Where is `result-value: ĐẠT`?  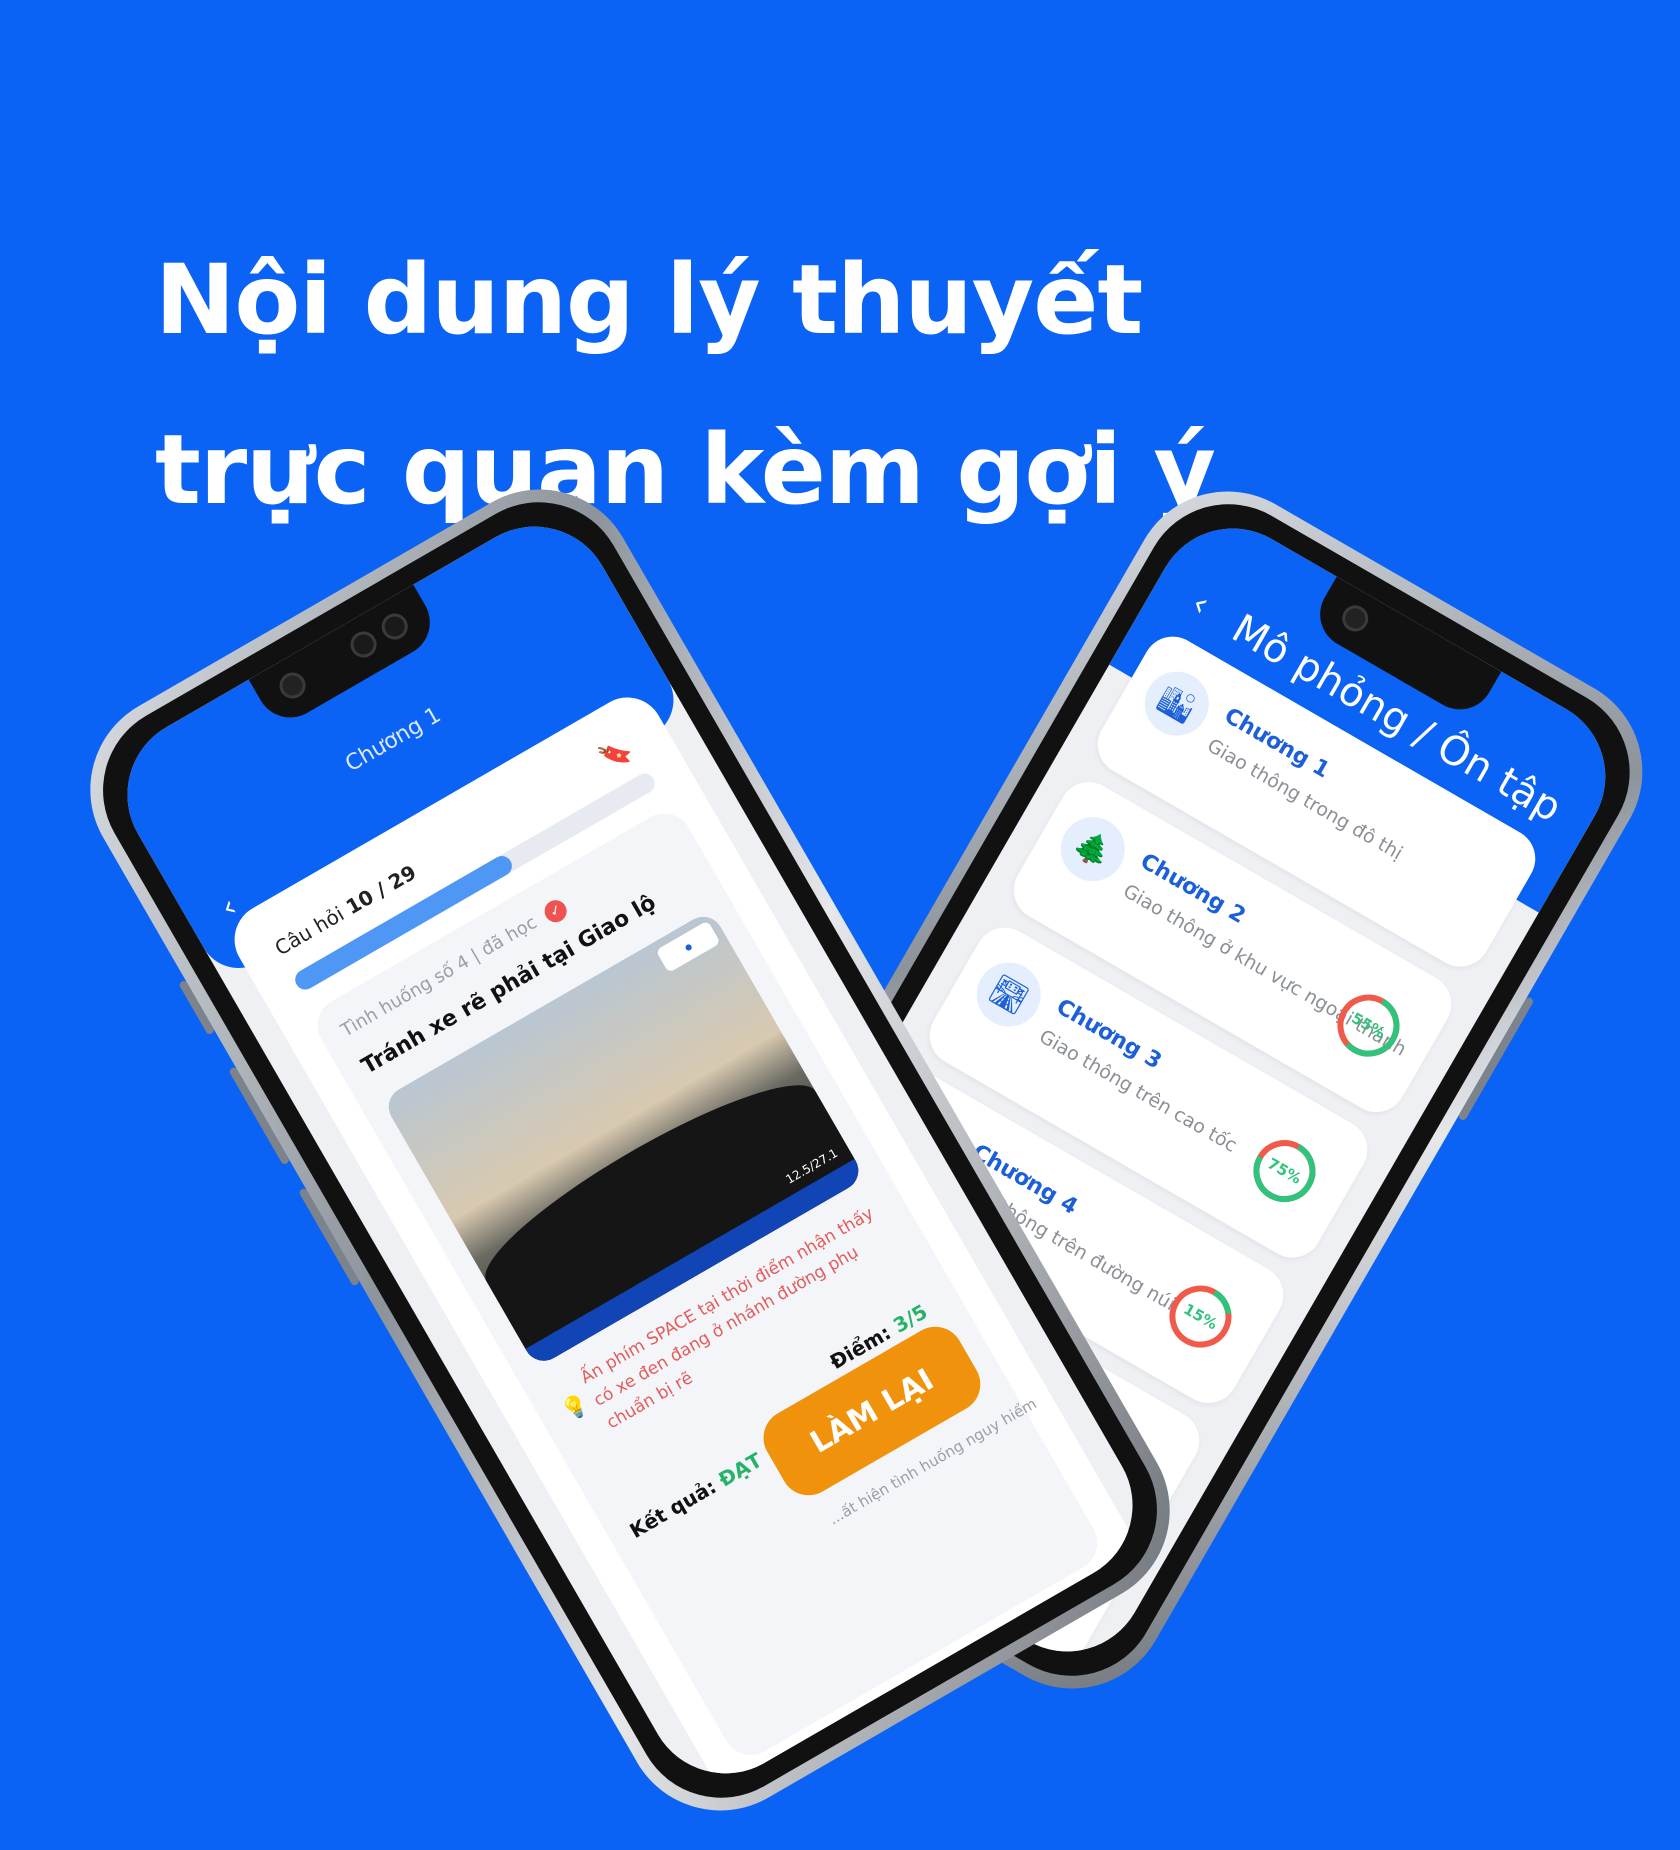
result-value: ĐẠT is located at coordinates (740, 1469).